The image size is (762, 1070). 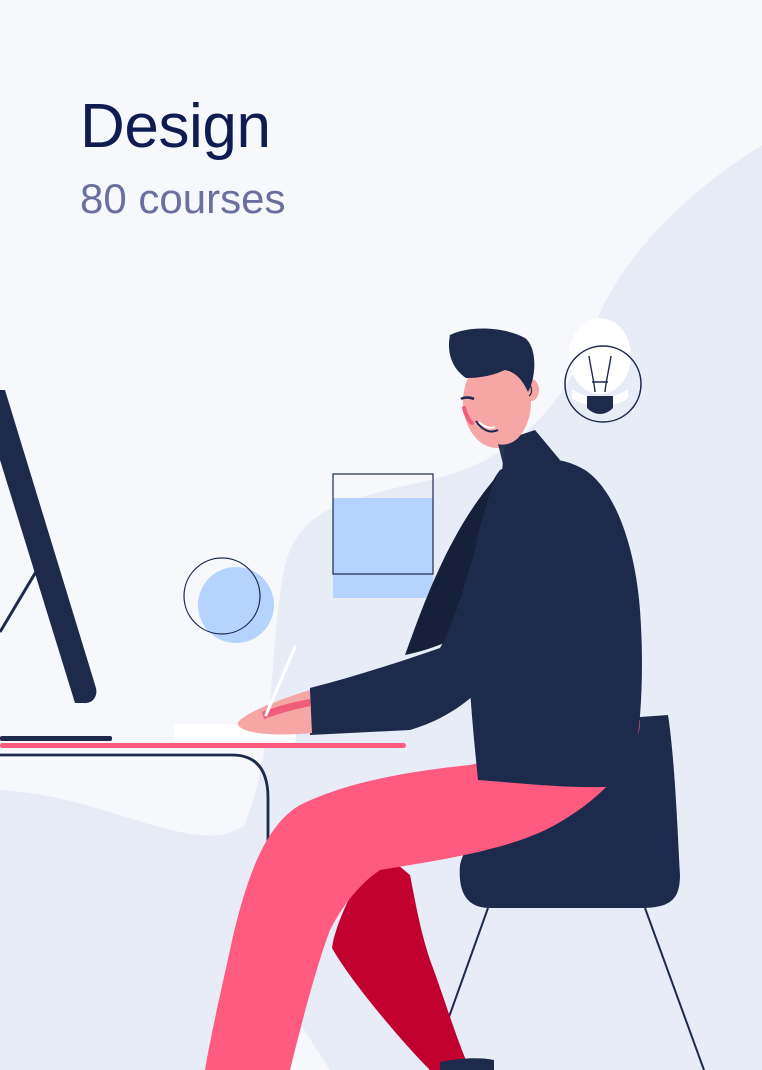 I want to click on monitor-icon, so click(x=56, y=565).